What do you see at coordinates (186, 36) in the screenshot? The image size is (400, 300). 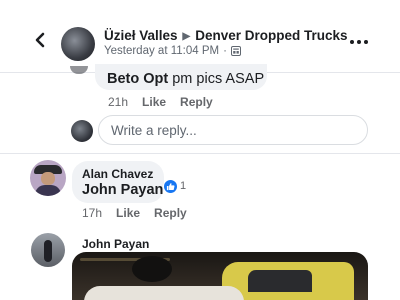 I see `group-arrow-icon: ▶` at bounding box center [186, 36].